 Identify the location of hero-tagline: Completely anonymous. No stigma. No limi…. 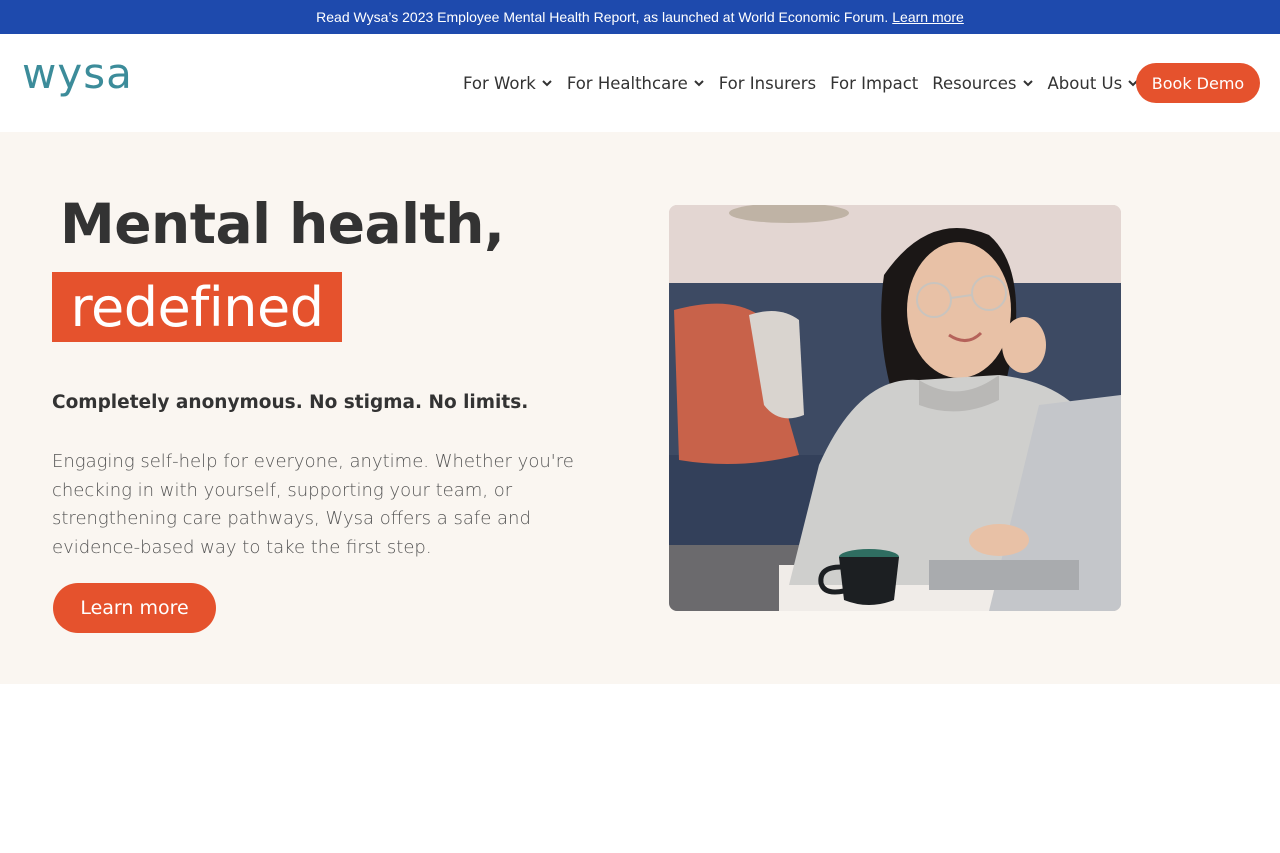
(290, 402).